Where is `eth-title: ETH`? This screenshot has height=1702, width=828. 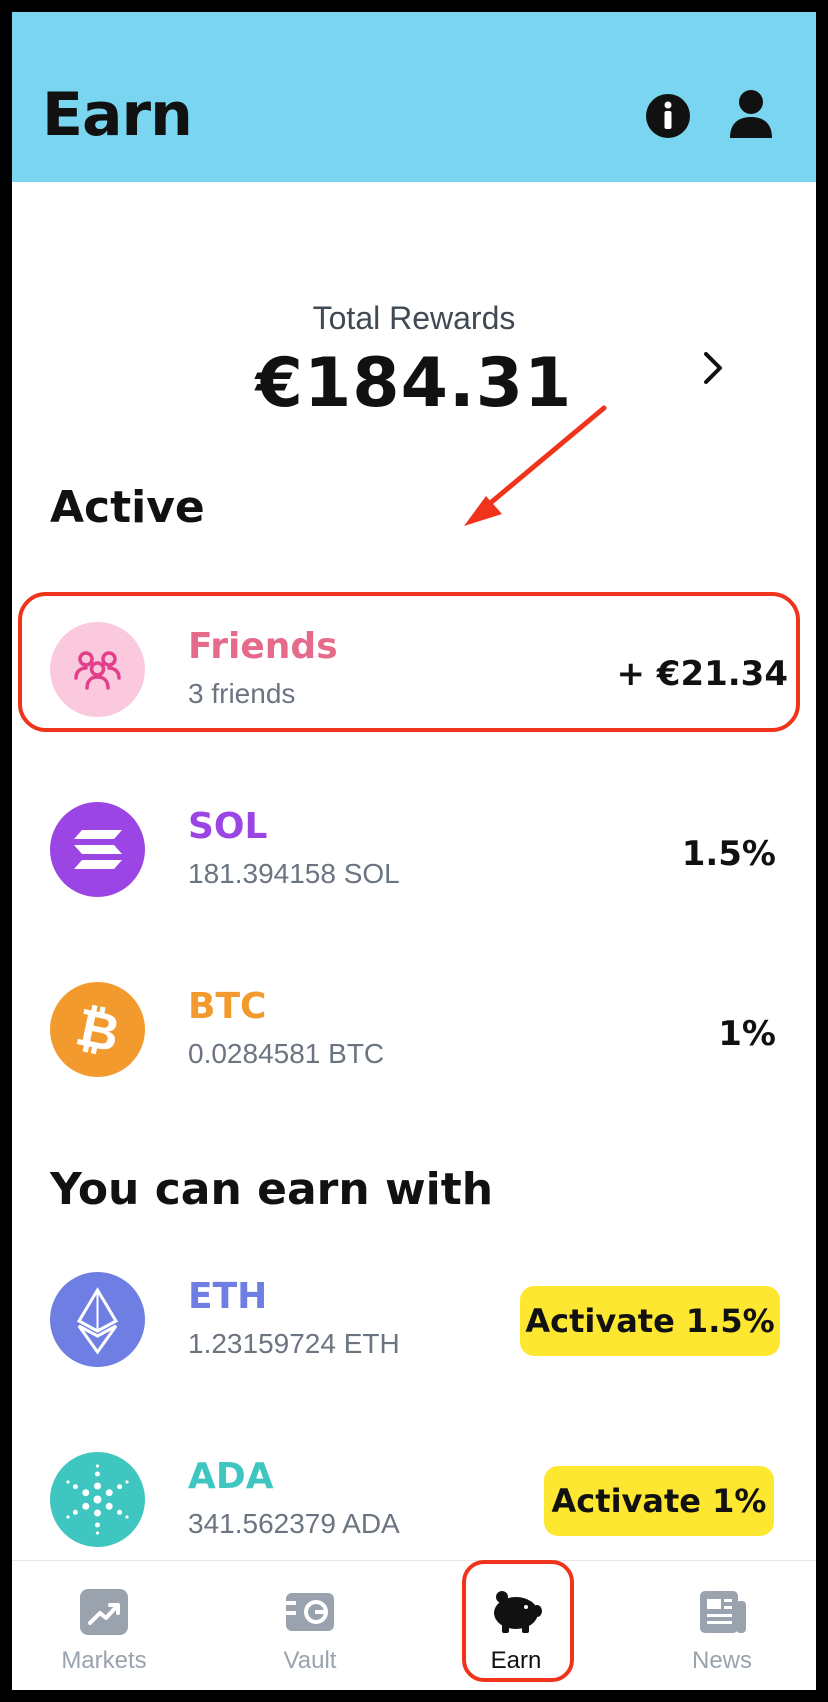 eth-title: ETH is located at coordinates (228, 1296).